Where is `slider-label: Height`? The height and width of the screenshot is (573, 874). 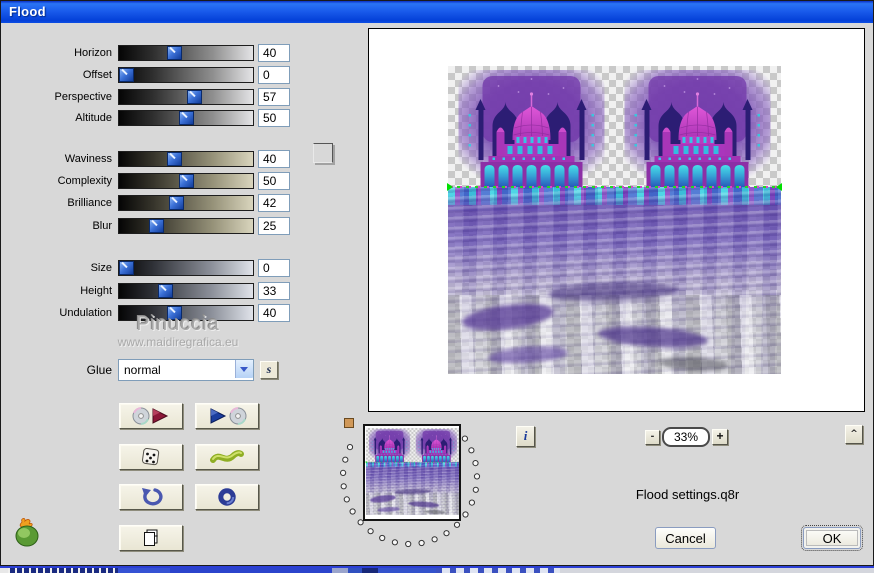 slider-label: Height is located at coordinates (96, 291).